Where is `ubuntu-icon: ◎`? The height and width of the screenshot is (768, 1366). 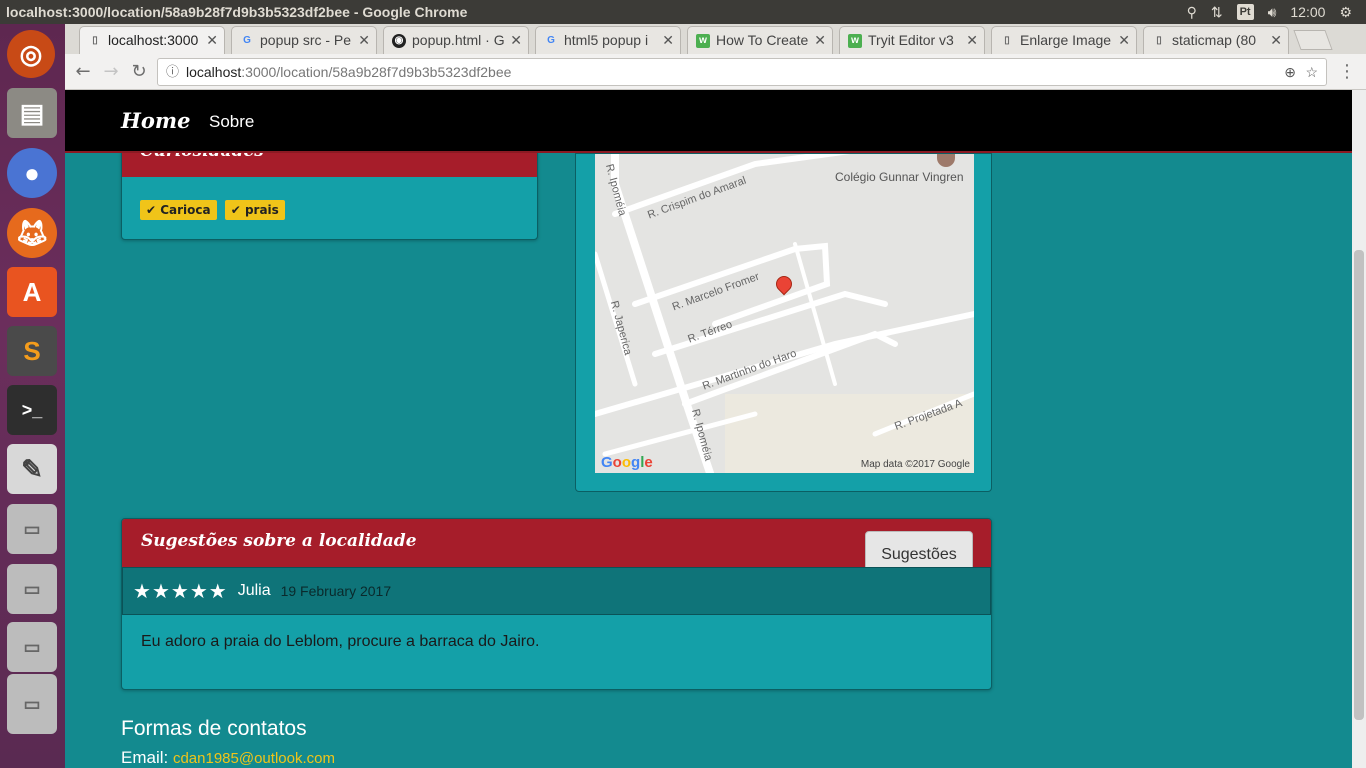
ubuntu-icon: ◎ is located at coordinates (31, 54).